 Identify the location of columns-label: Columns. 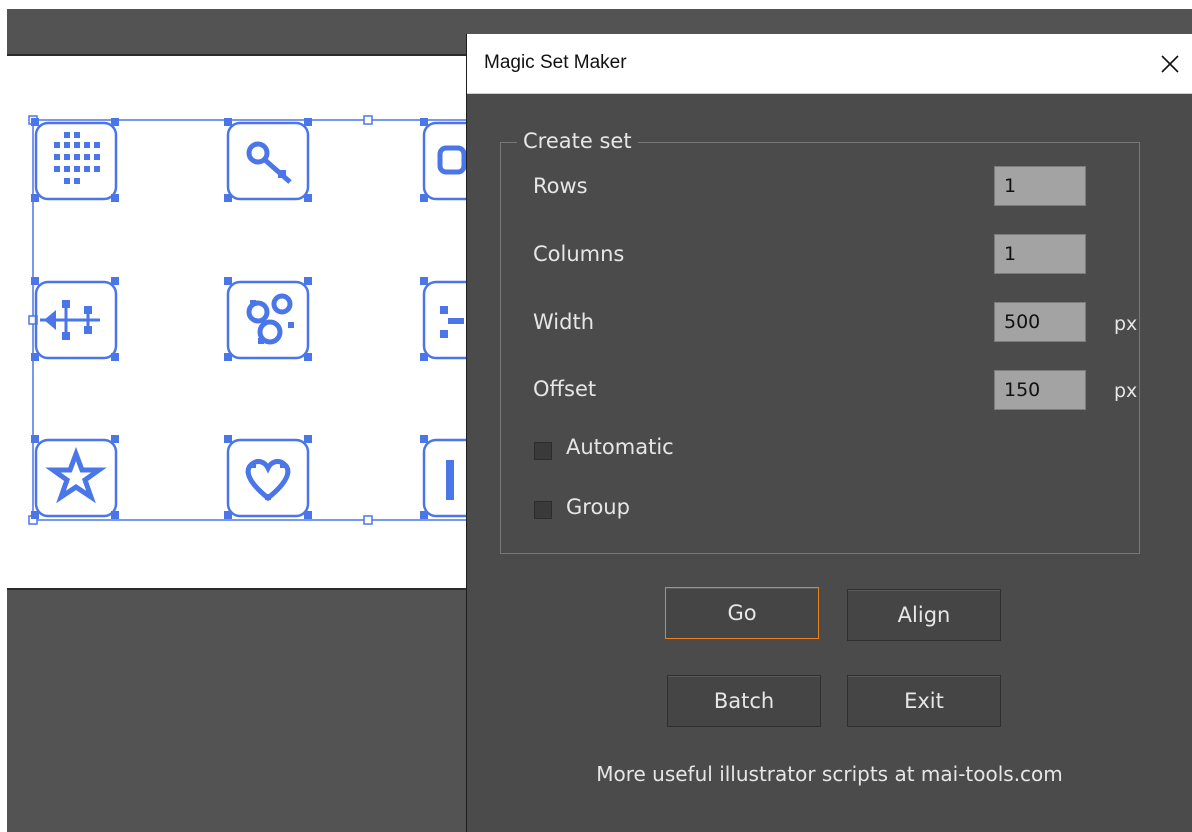
(579, 254).